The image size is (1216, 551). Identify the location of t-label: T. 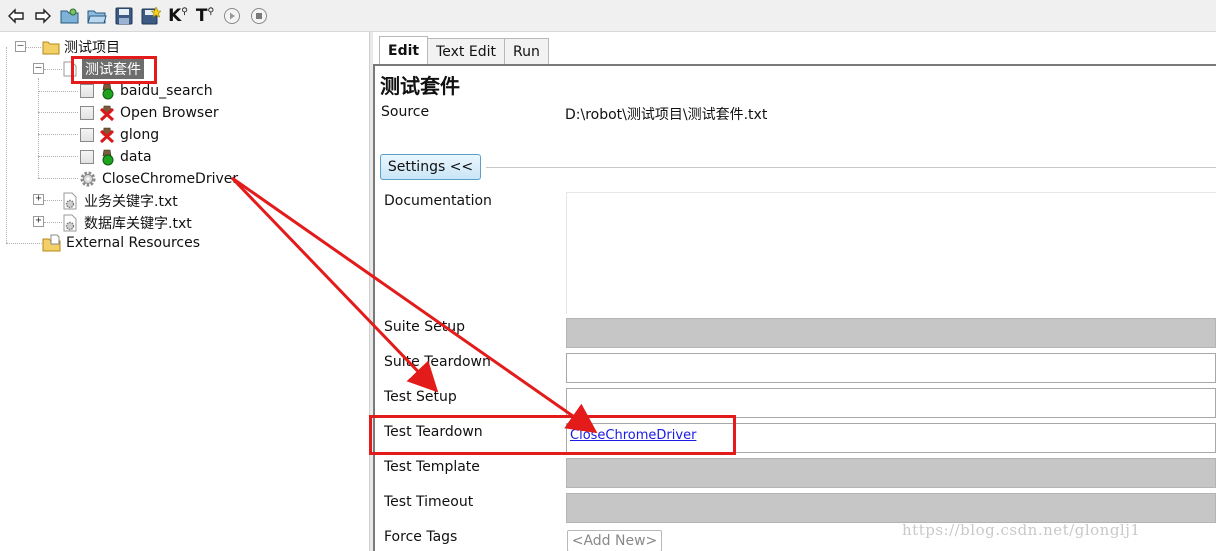
(201, 15).